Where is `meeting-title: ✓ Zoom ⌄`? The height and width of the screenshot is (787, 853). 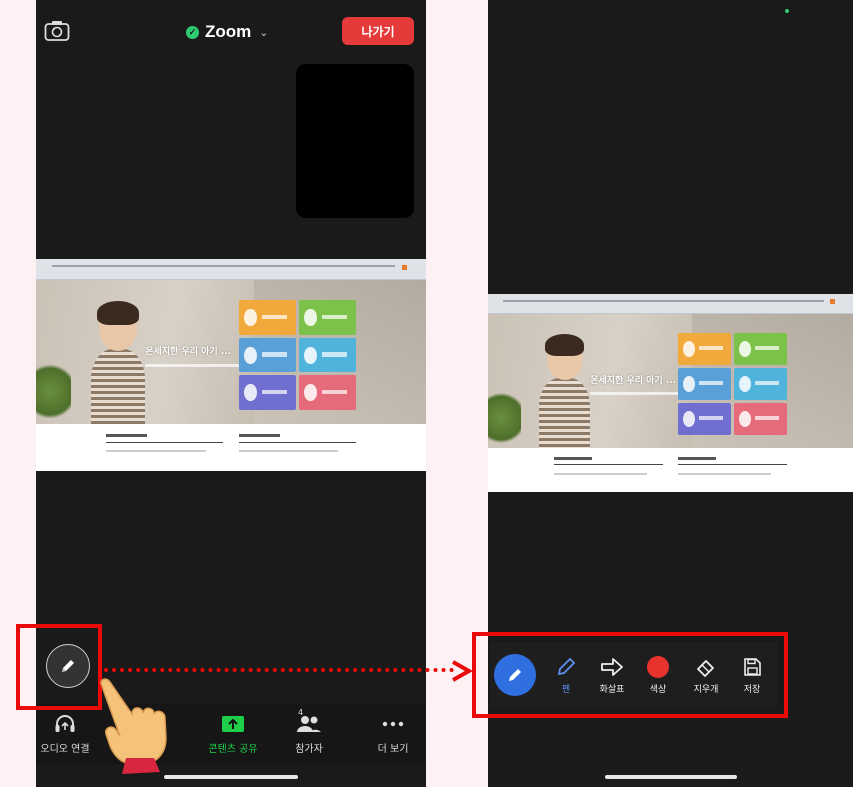
meeting-title: ✓ Zoom ⌄ is located at coordinates (227, 32).